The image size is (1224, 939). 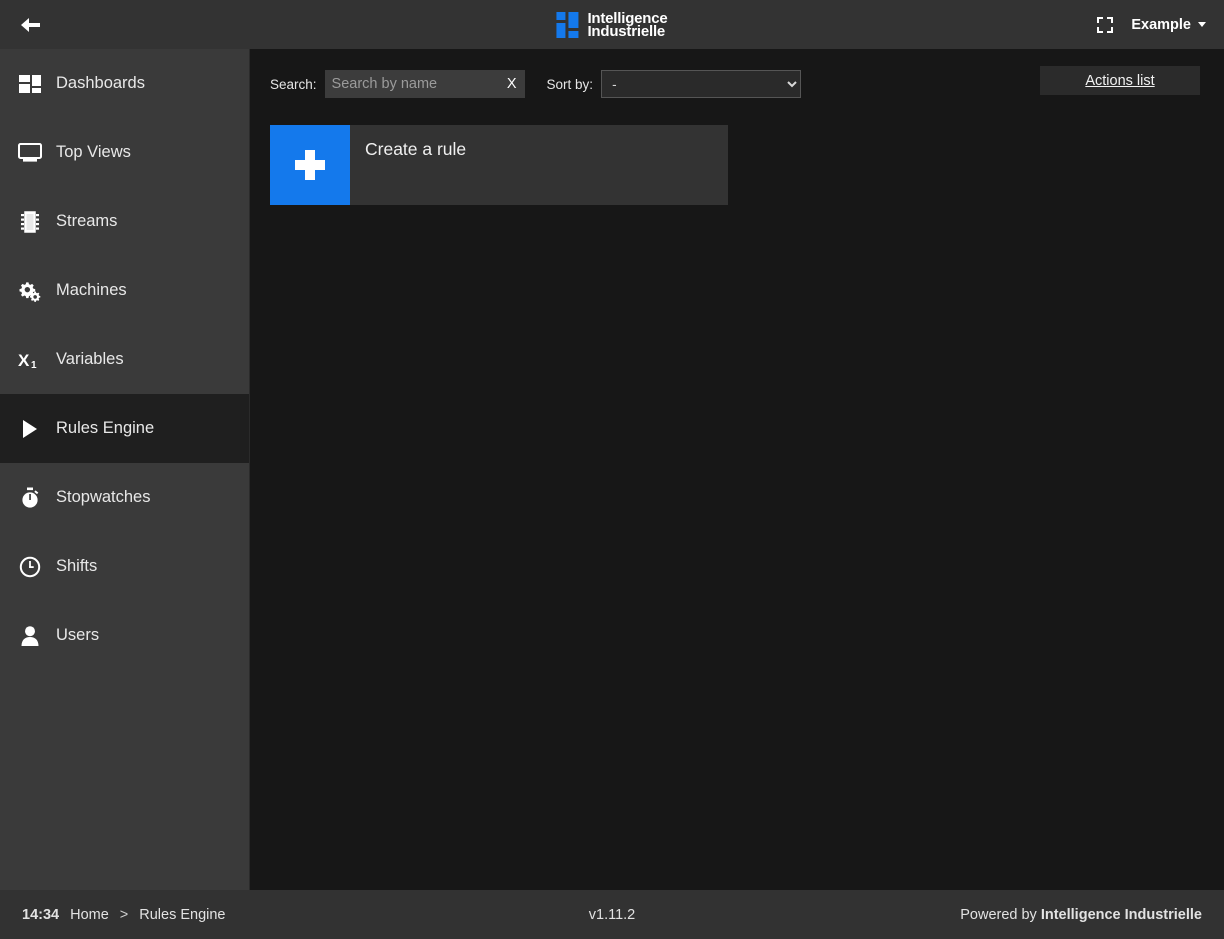 I want to click on header-right-group: Example, so click(x=1151, y=24).